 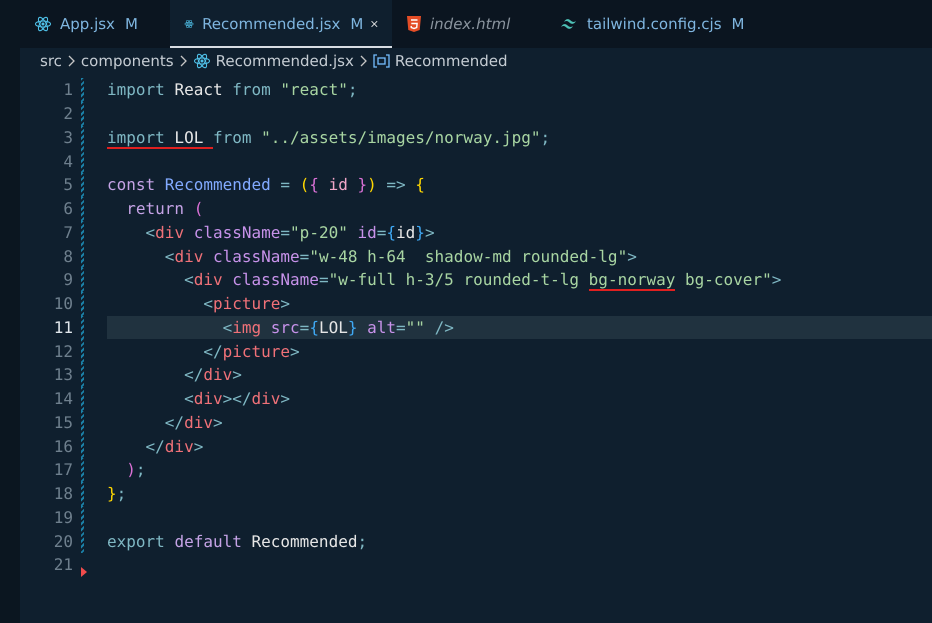 What do you see at coordinates (62, 304) in the screenshot?
I see `line-number: 10` at bounding box center [62, 304].